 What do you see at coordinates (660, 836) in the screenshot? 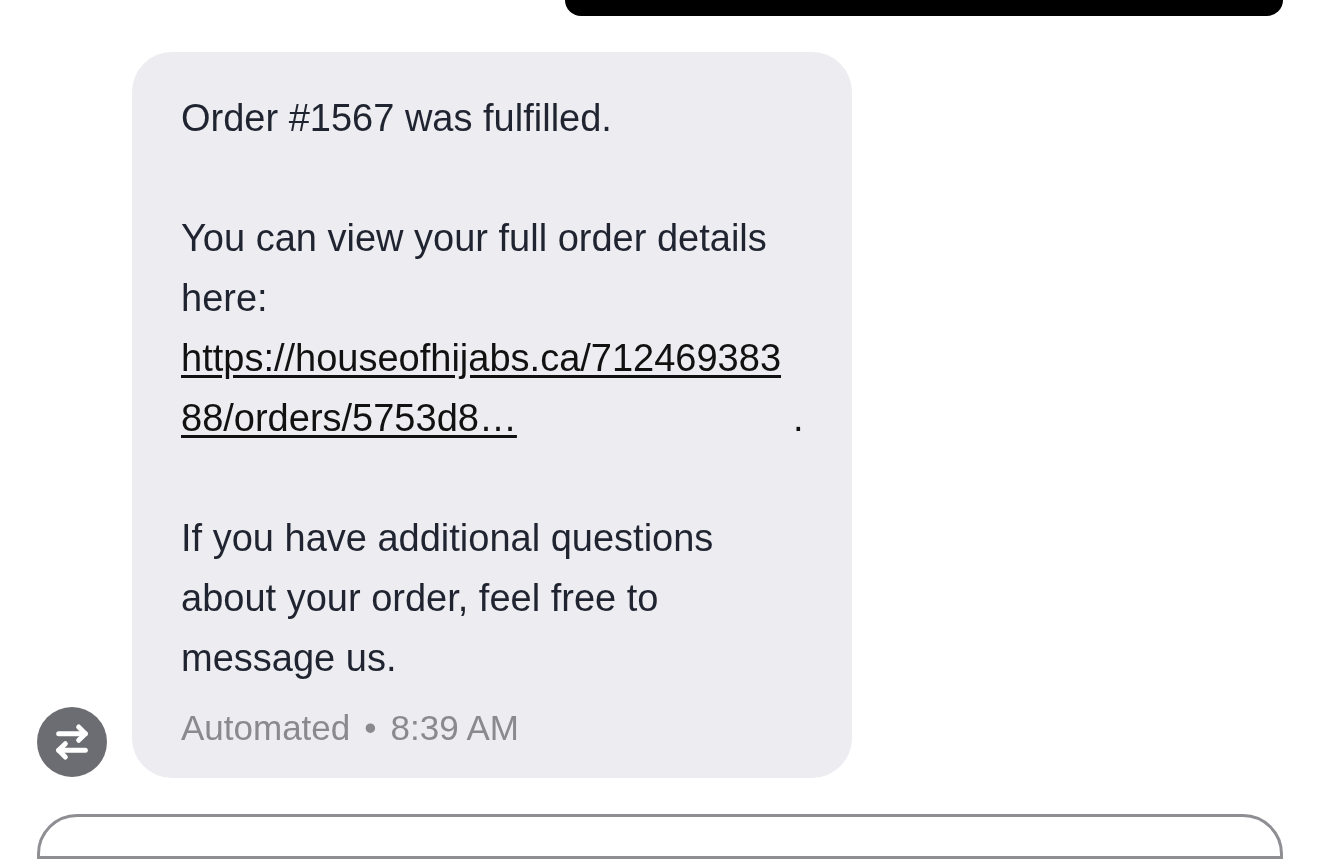
I see `message-input-field` at bounding box center [660, 836].